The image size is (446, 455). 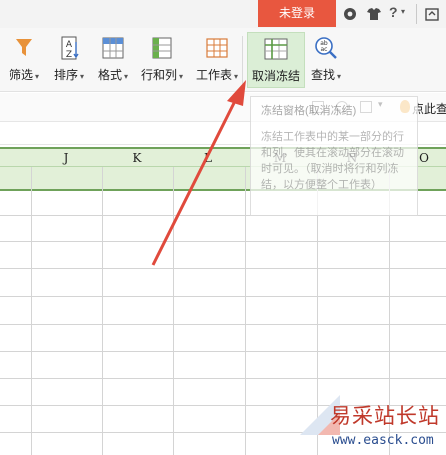 I want to click on watermark-url: www.easck.com, so click(x=383, y=440).